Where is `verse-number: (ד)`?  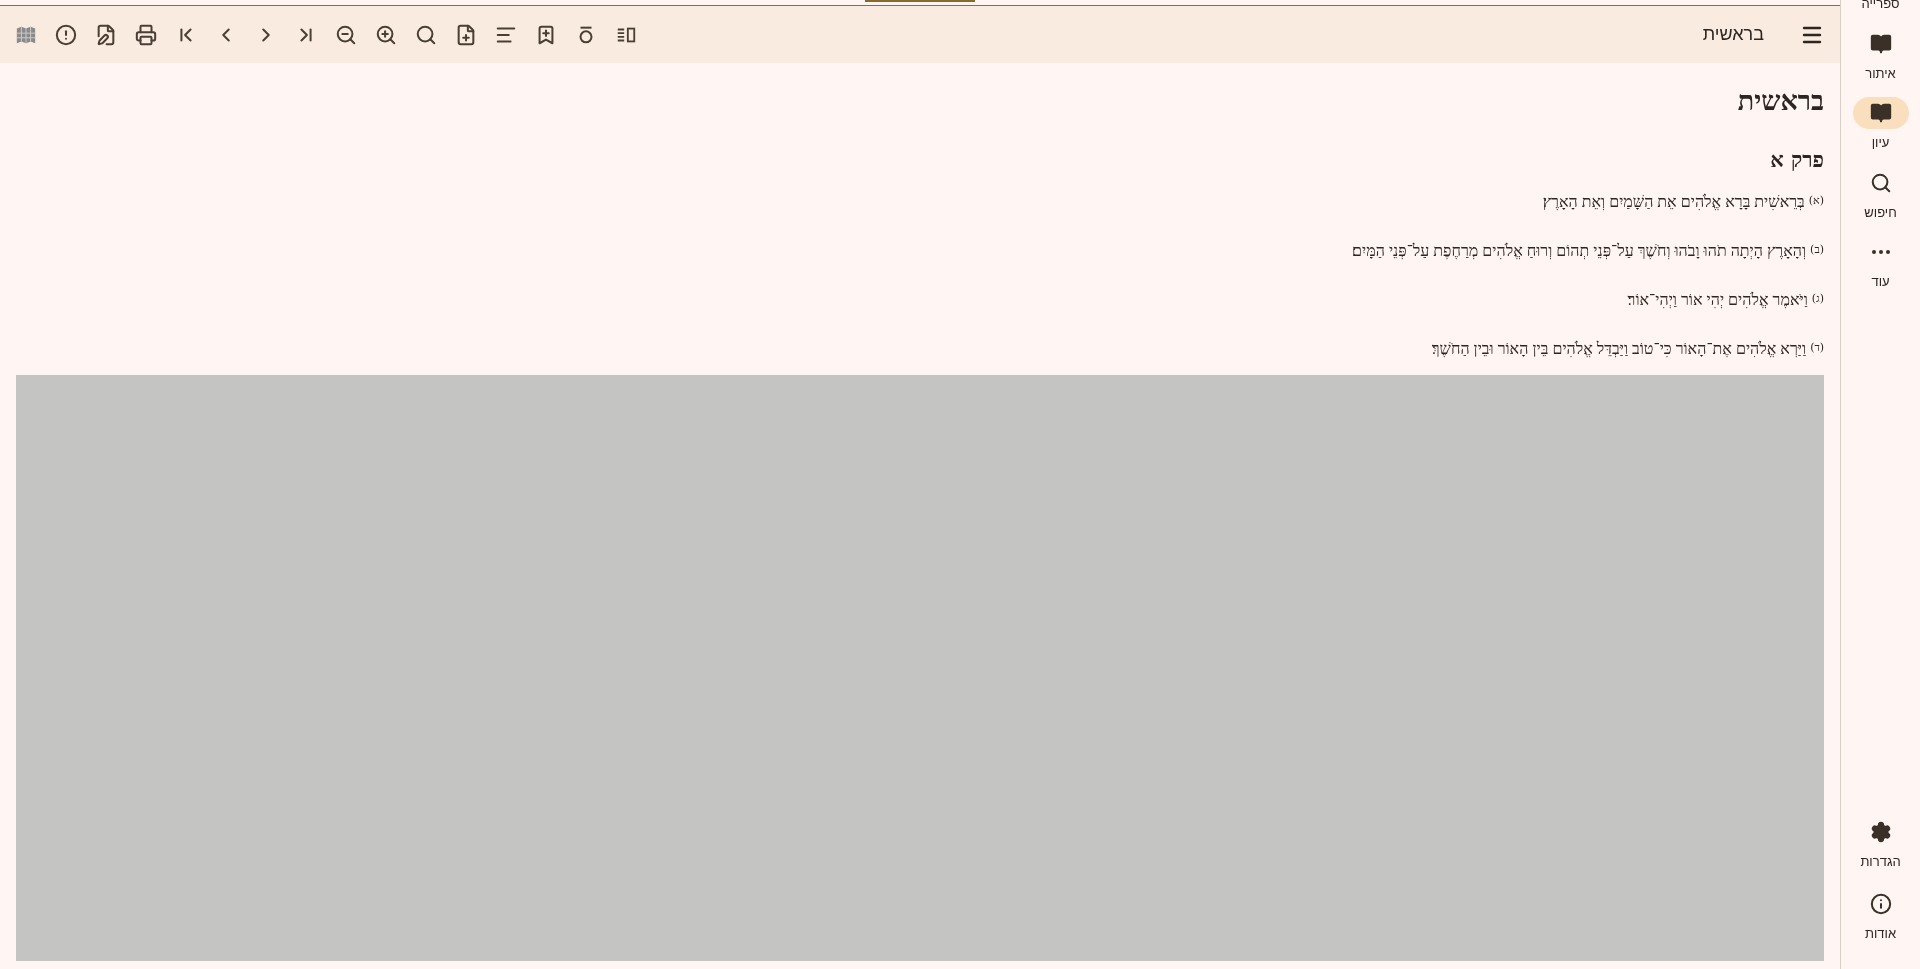 verse-number: (ד) is located at coordinates (1817, 348).